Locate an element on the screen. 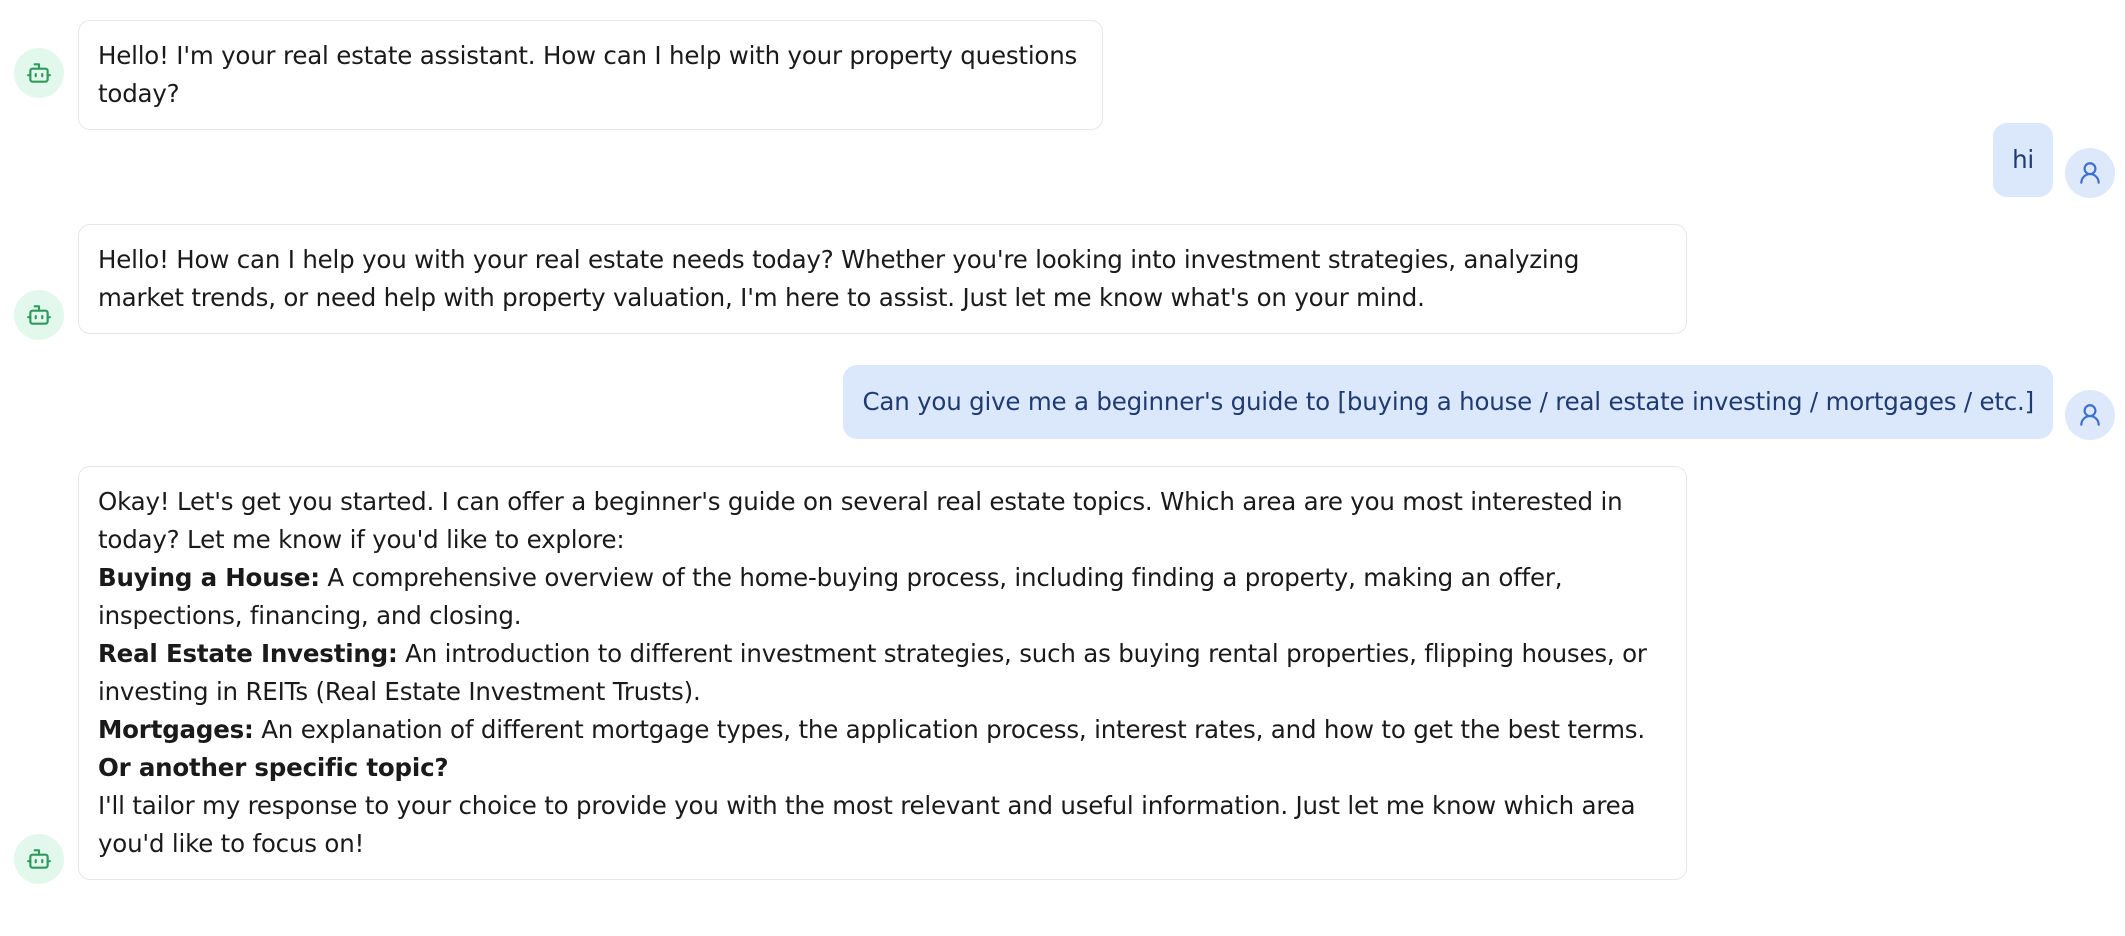  option-label: Mortgages: is located at coordinates (176, 729).